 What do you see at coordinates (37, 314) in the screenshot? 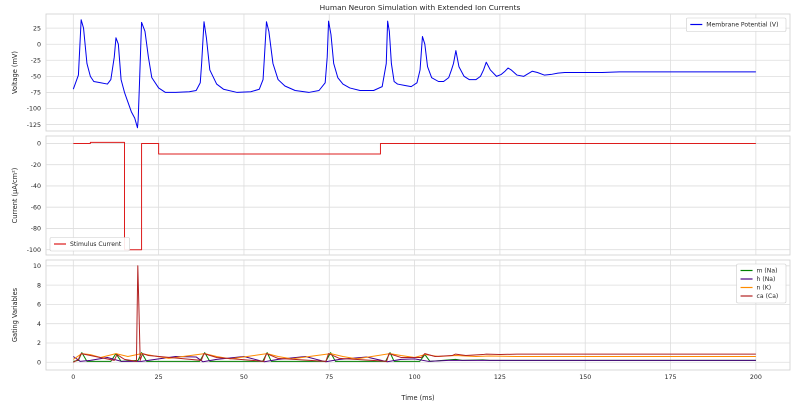
I see `gating-yticks: 0 2 4 6 8 10` at bounding box center [37, 314].